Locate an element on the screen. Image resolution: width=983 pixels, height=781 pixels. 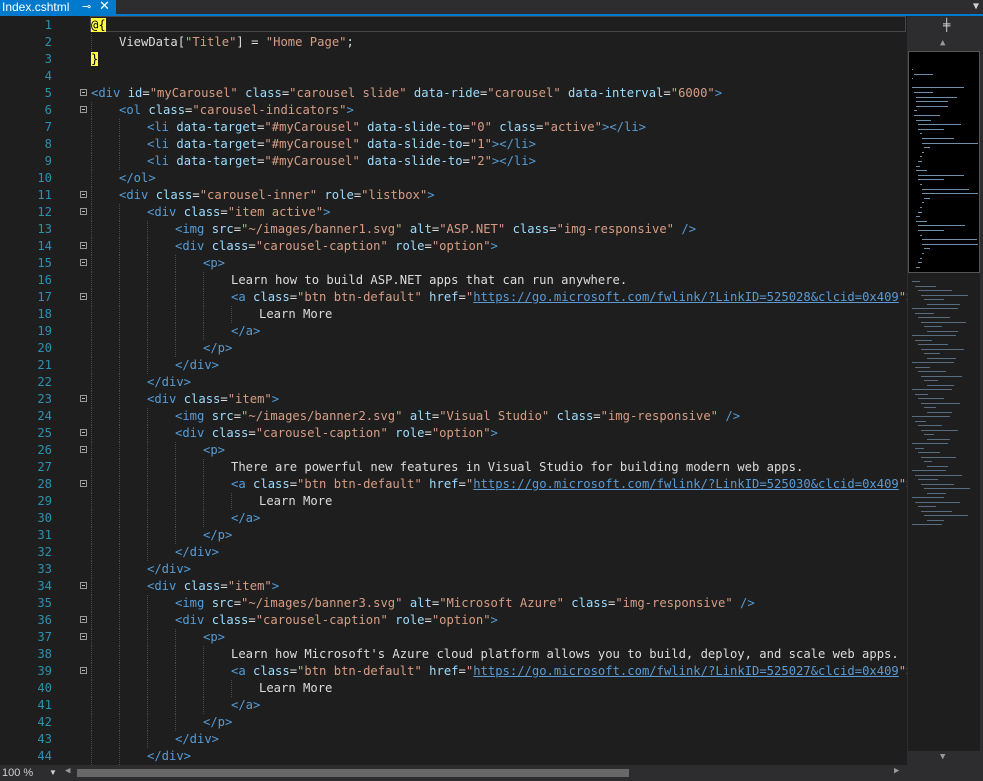
token-tag: </div> is located at coordinates (169, 756).